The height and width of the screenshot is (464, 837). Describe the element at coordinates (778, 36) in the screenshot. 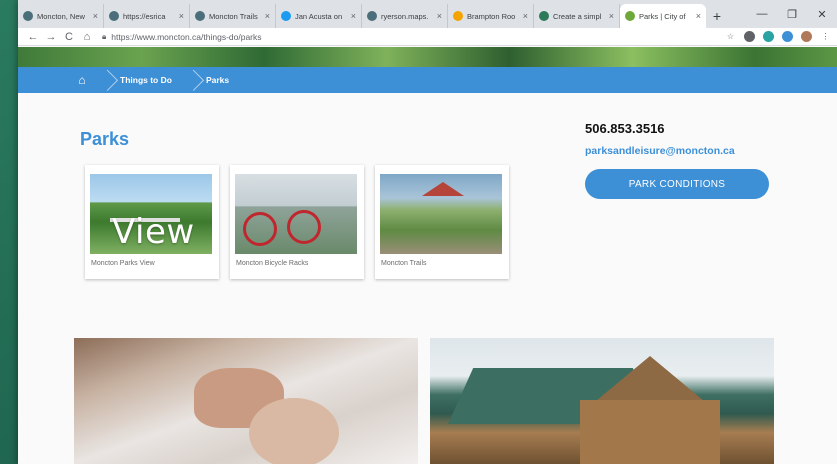

I see `extension-icons: ☆ ⋮` at that location.